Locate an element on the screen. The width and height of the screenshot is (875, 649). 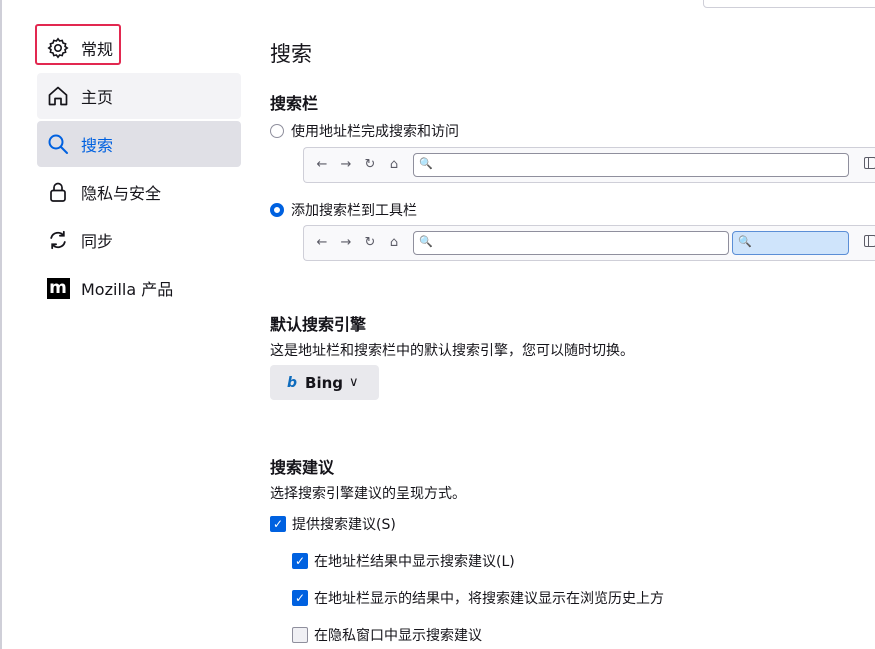
sync-icon is located at coordinates (58, 240).